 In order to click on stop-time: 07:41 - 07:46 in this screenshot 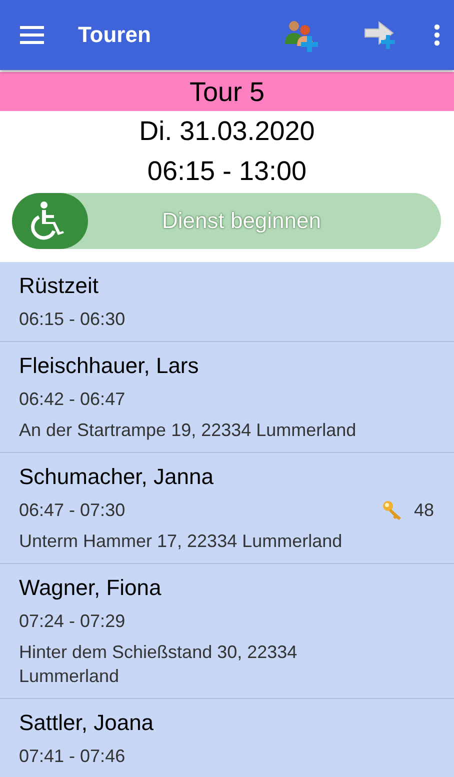, I will do `click(72, 756)`.